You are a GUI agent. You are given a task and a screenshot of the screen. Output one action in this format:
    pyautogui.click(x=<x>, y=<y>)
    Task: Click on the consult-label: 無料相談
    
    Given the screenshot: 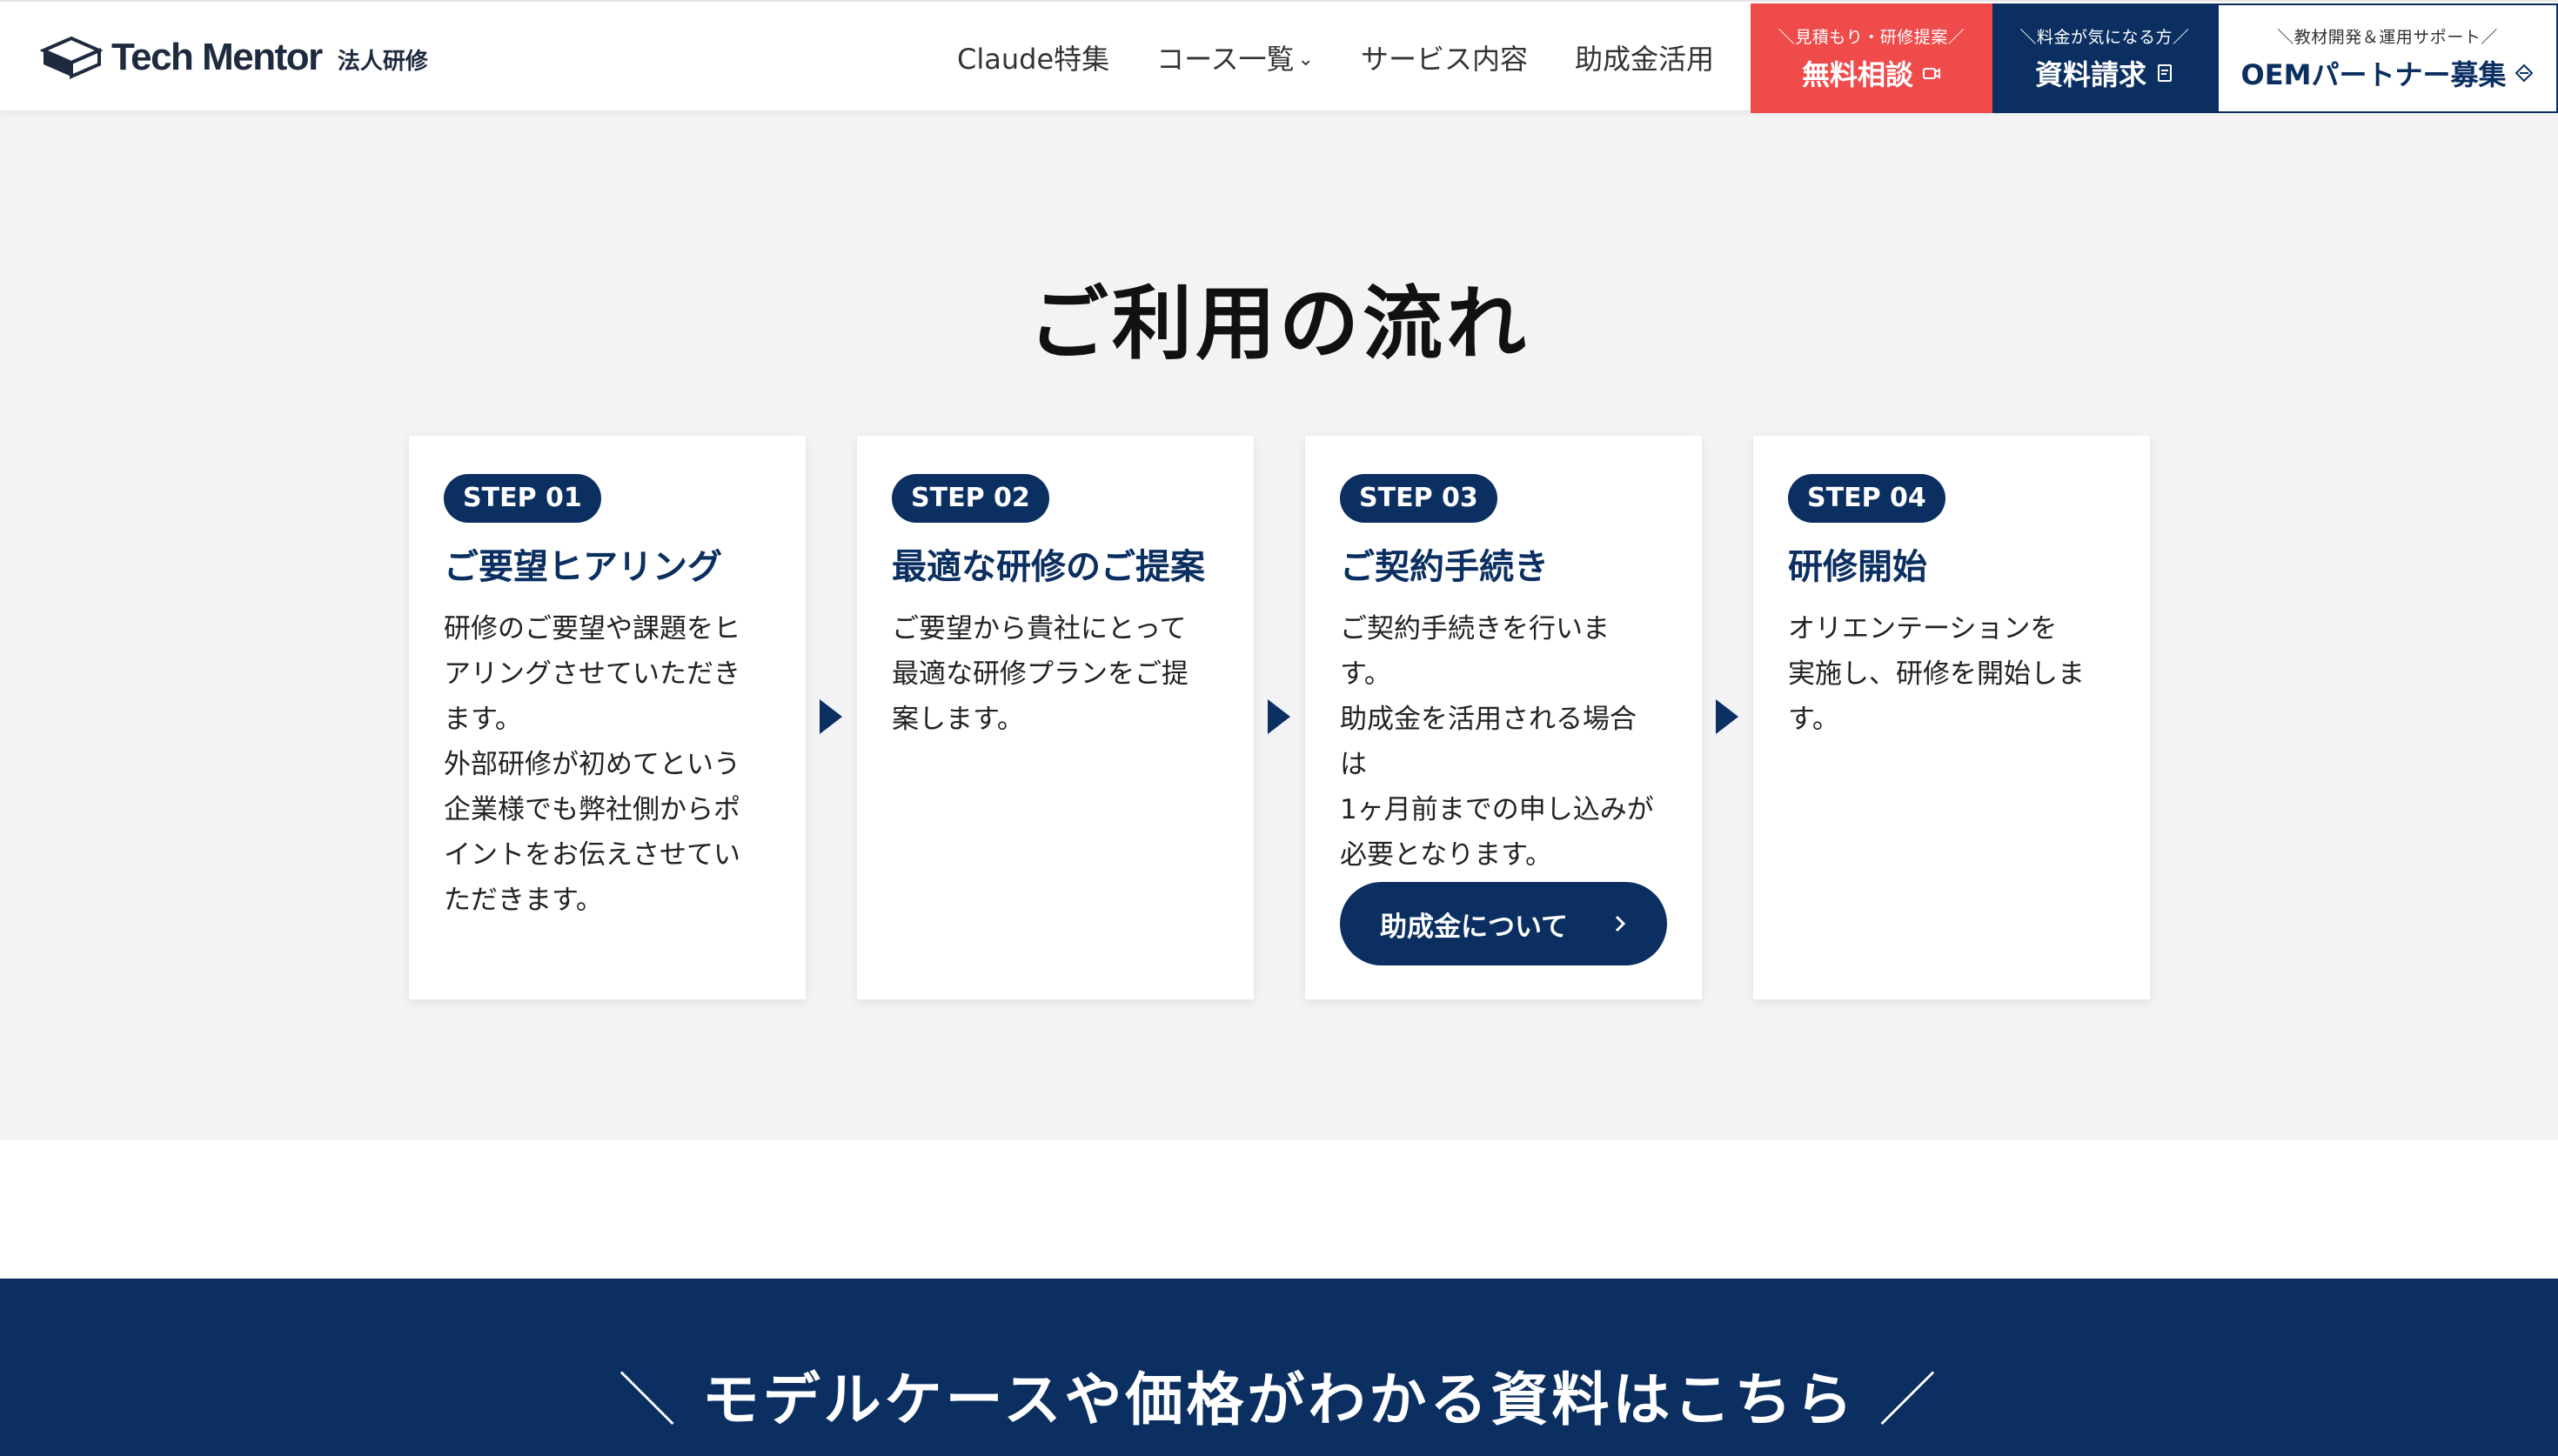 What is the action you would take?
    pyautogui.click(x=1857, y=74)
    